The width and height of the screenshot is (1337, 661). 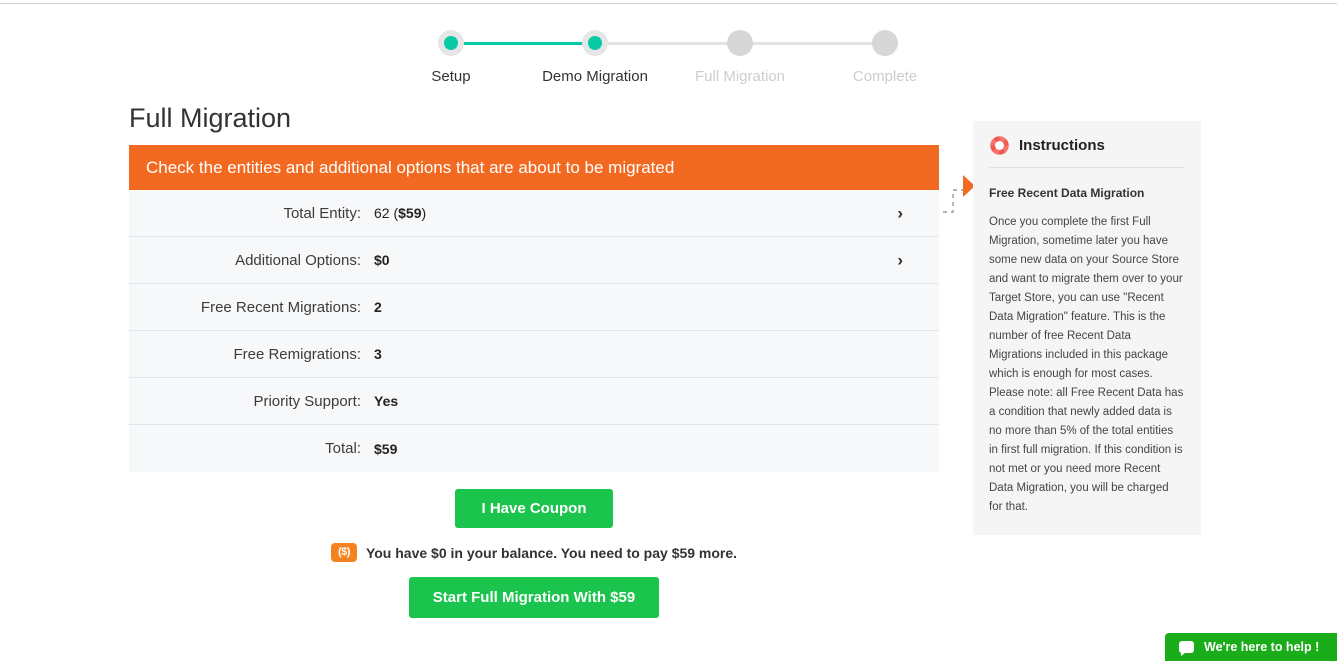 What do you see at coordinates (885, 43) in the screenshot?
I see `step-dot-complete` at bounding box center [885, 43].